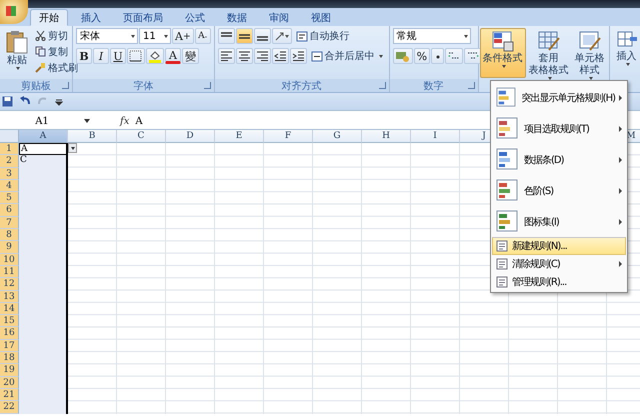  I want to click on decrease-indent-icon, so click(280, 56).